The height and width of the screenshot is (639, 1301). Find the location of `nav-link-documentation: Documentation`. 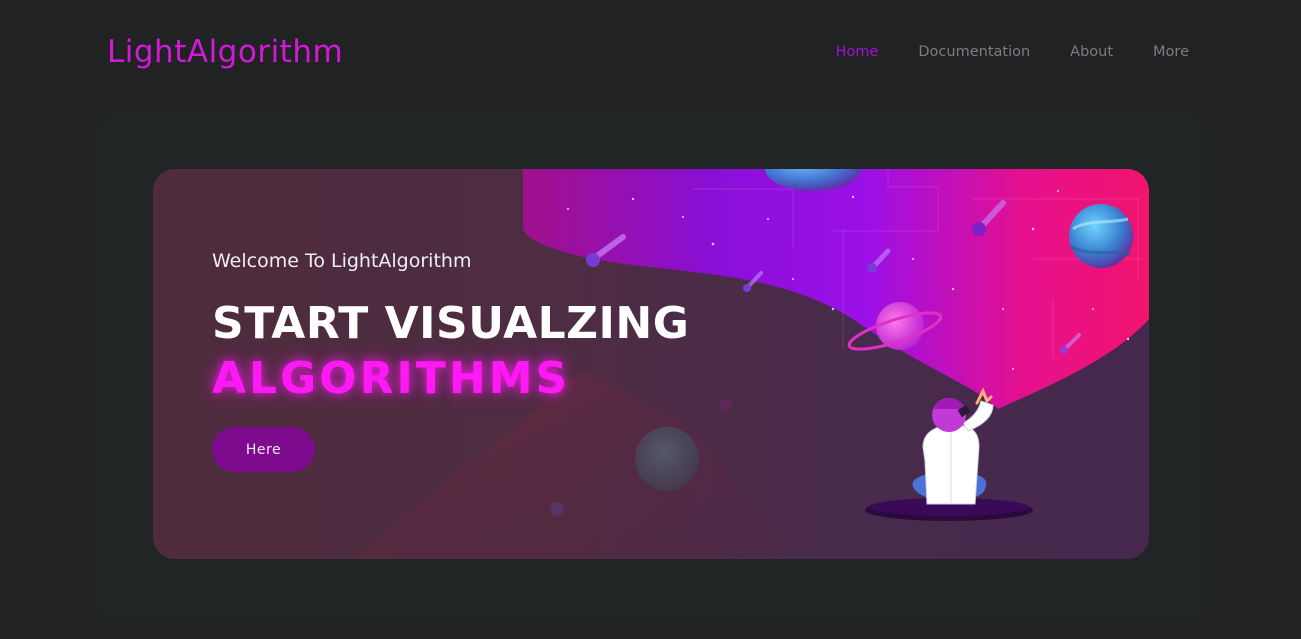

nav-link-documentation: Documentation is located at coordinates (974, 52).